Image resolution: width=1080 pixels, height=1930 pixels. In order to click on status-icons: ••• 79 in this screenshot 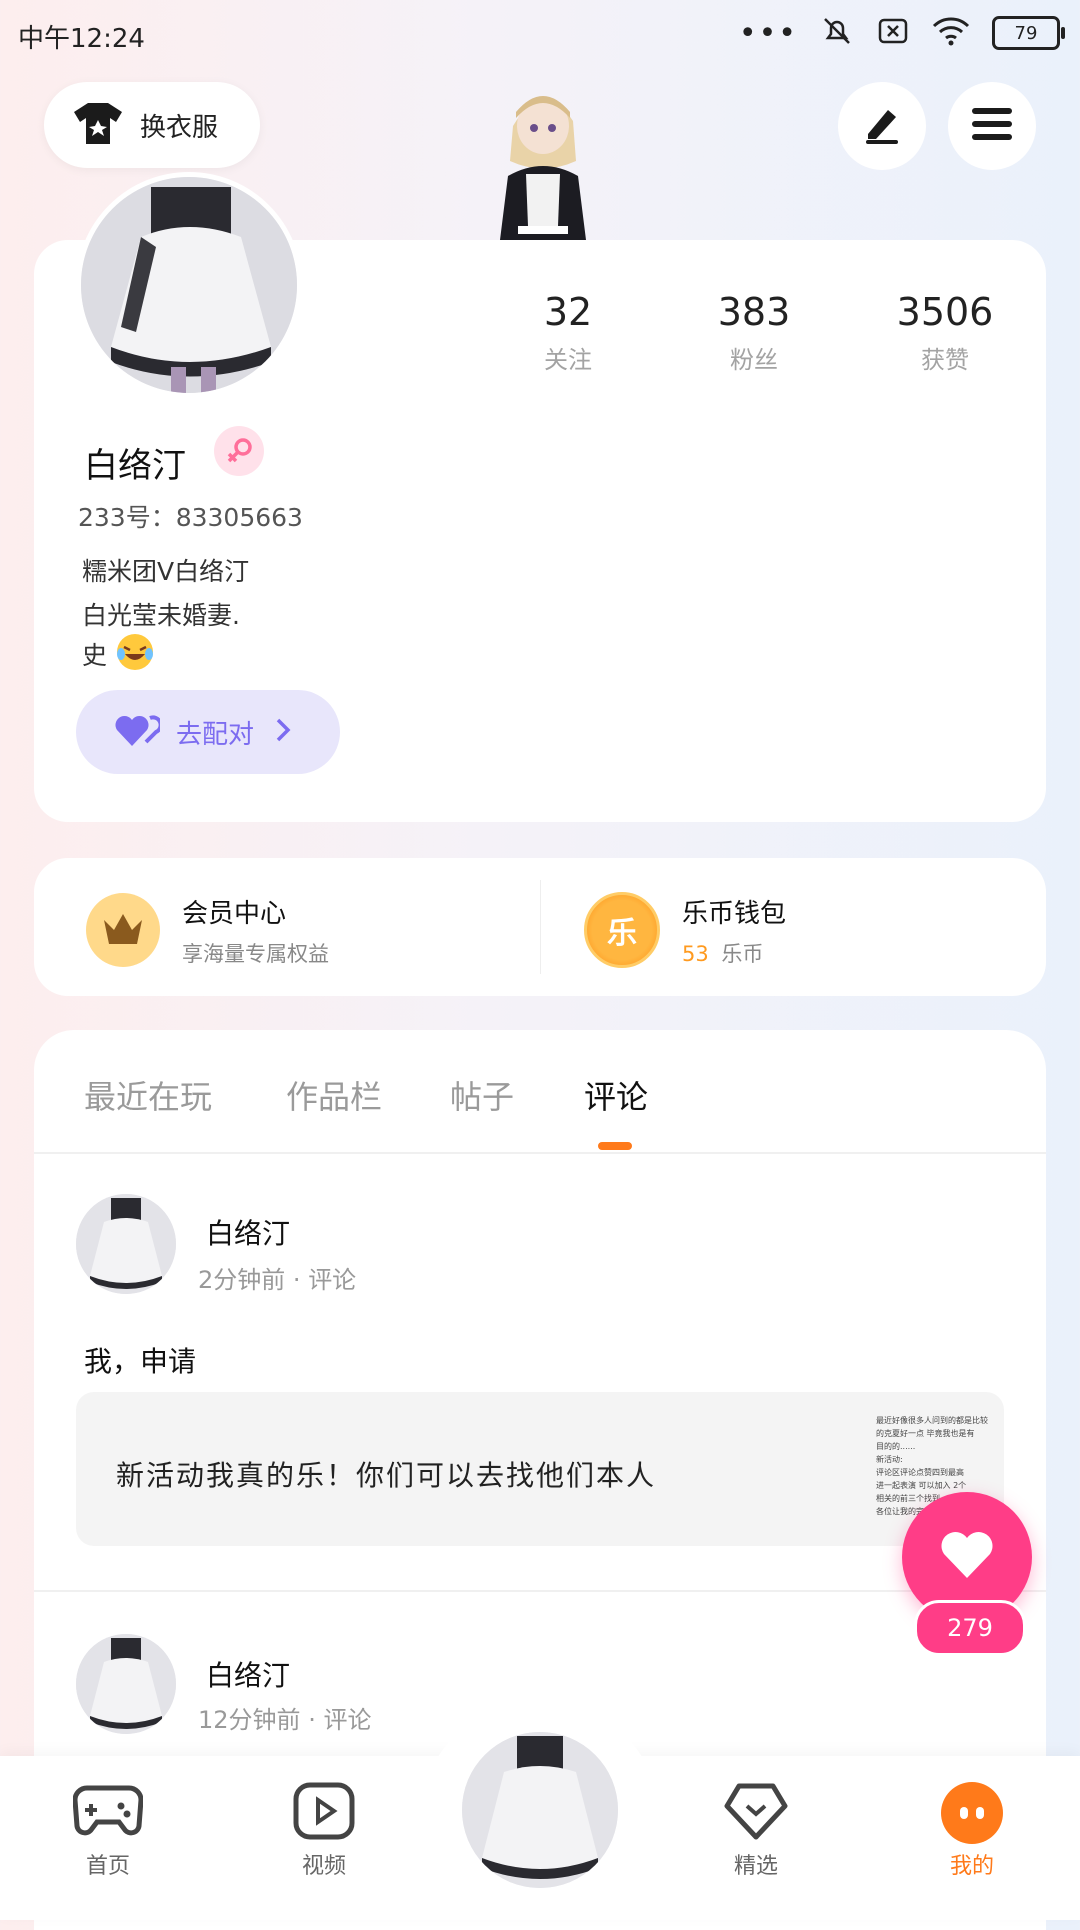, I will do `click(901, 33)`.